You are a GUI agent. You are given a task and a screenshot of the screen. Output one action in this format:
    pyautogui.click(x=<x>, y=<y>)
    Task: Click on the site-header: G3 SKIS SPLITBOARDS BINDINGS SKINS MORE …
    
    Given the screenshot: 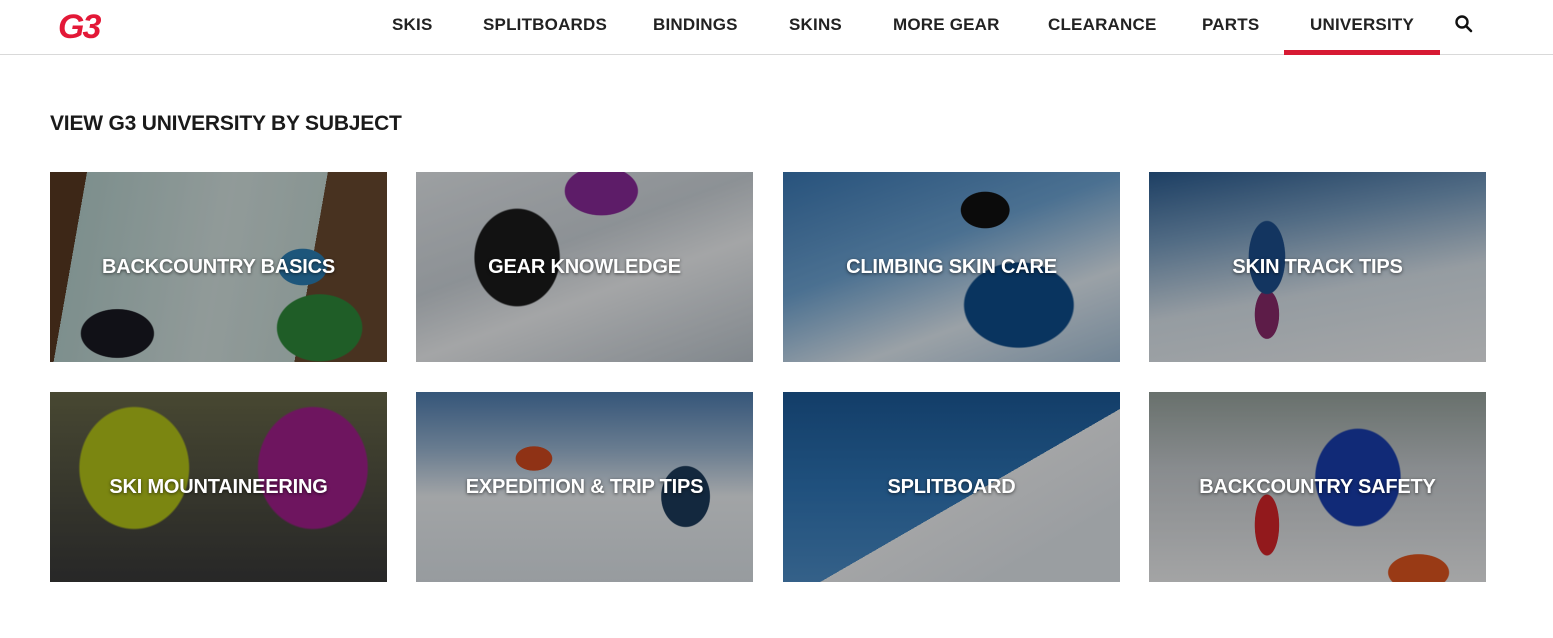 What is the action you would take?
    pyautogui.click(x=776, y=27)
    